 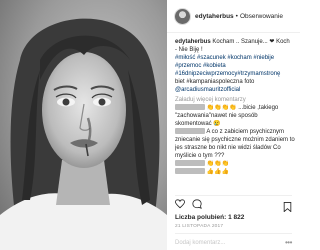 What do you see at coordinates (236, 58) in the screenshot?
I see `caption-hashtags: #miłość #szacunek #kocham #niebije` at bounding box center [236, 58].